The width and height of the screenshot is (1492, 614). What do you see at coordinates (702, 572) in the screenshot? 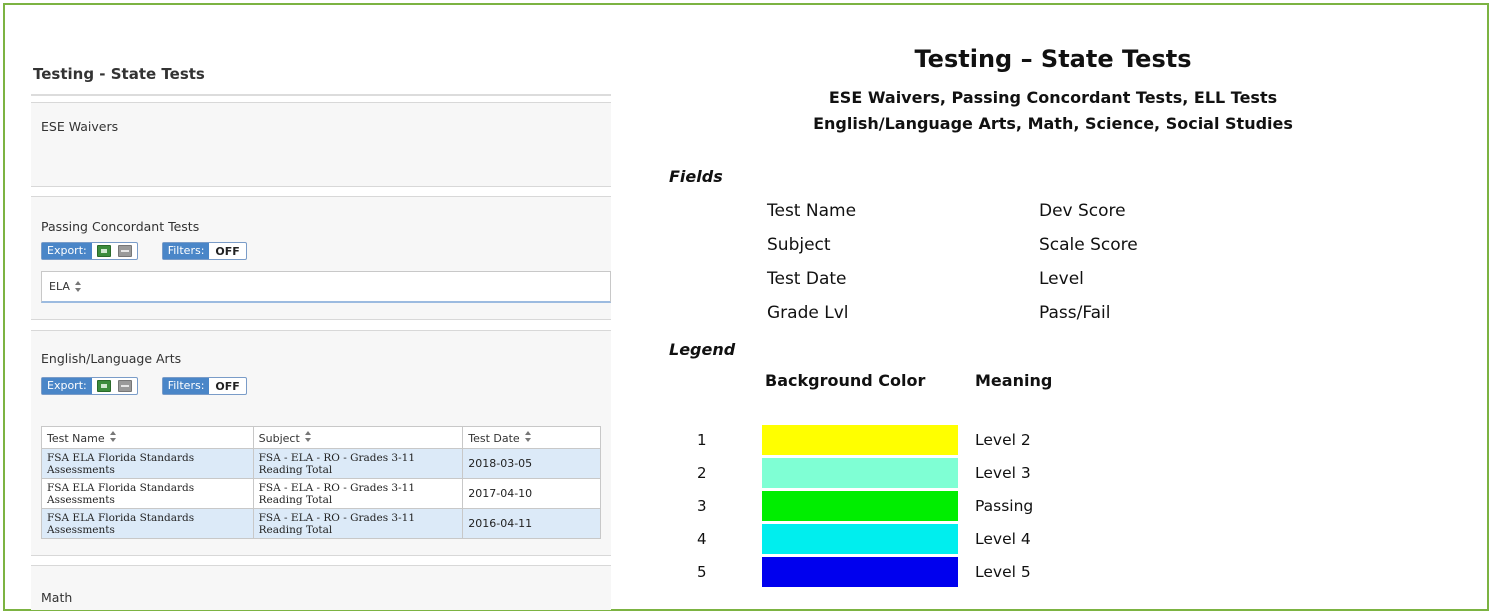
I see `legend-num: 5` at bounding box center [702, 572].